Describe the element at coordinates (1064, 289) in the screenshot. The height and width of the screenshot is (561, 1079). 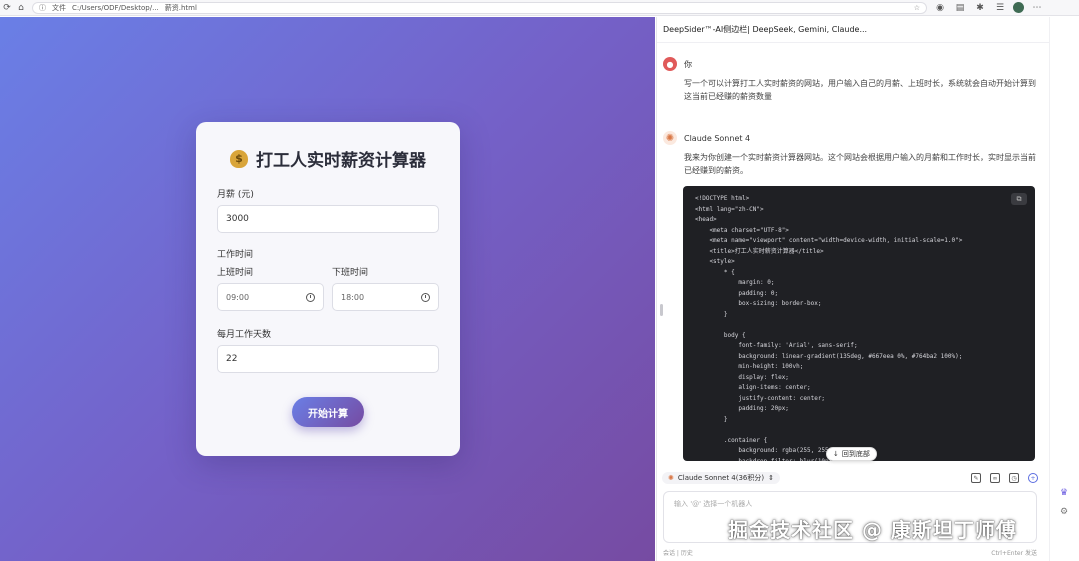
I see `sidebar-strip: ♛ ⚙` at that location.